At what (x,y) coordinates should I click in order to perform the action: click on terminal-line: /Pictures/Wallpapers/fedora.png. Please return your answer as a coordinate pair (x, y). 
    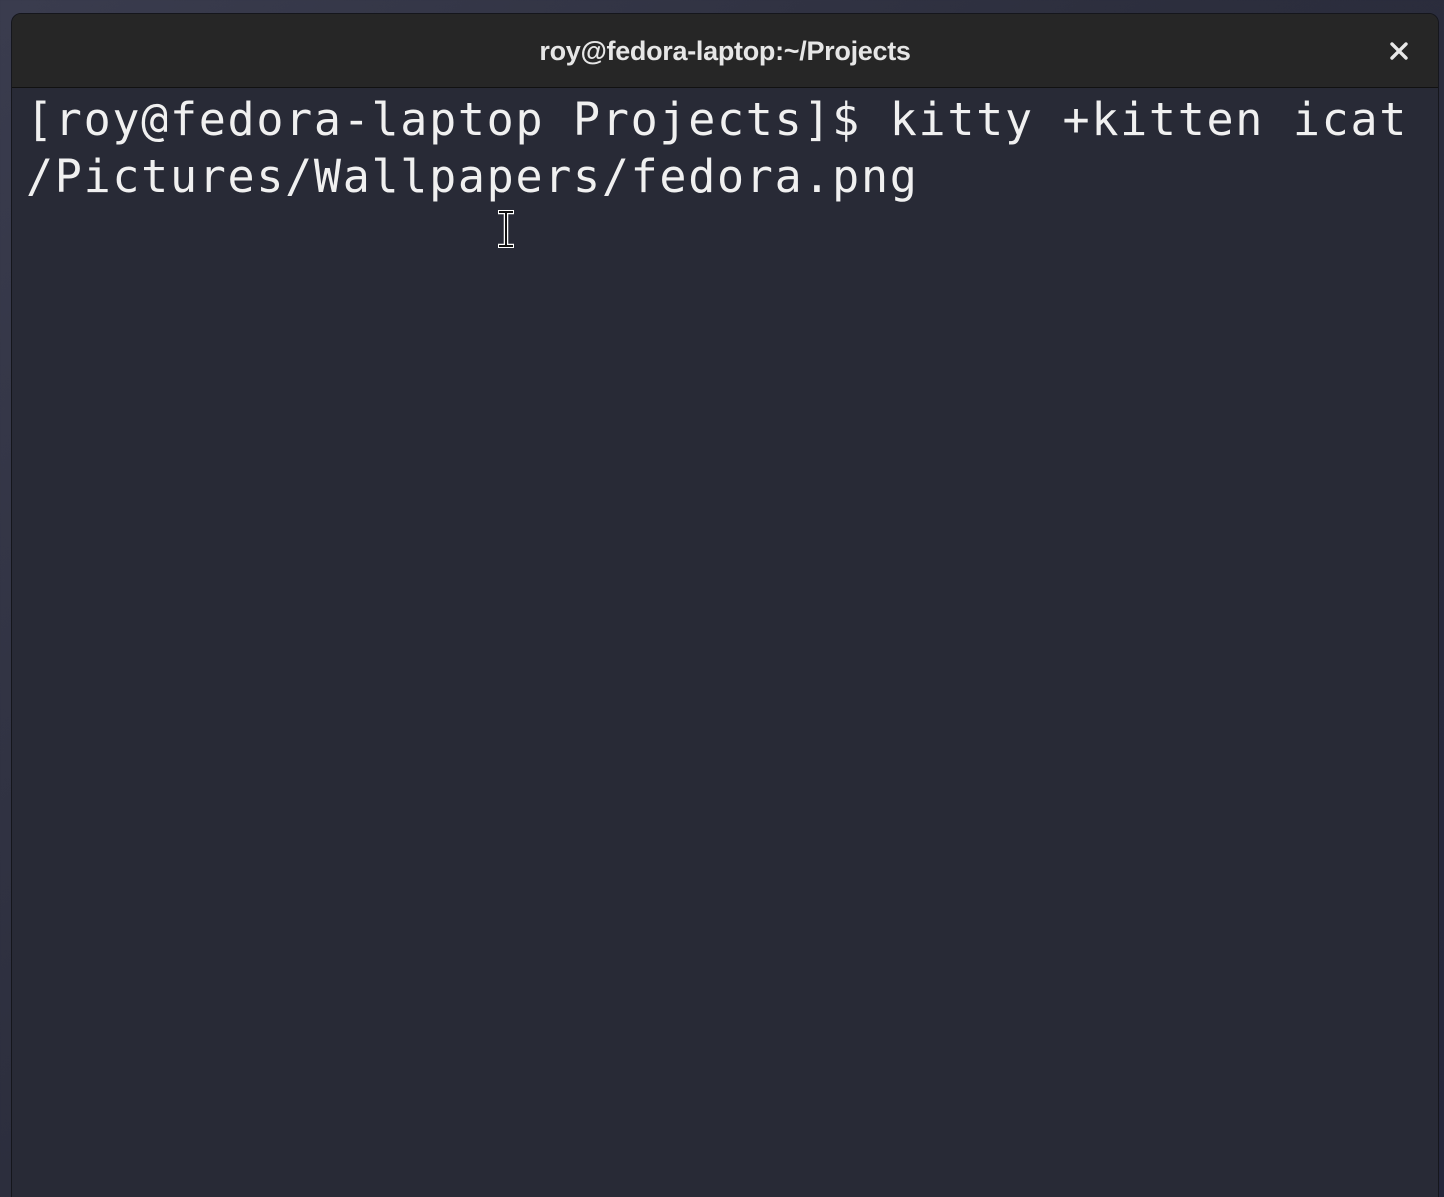
    Looking at the image, I should click on (472, 176).